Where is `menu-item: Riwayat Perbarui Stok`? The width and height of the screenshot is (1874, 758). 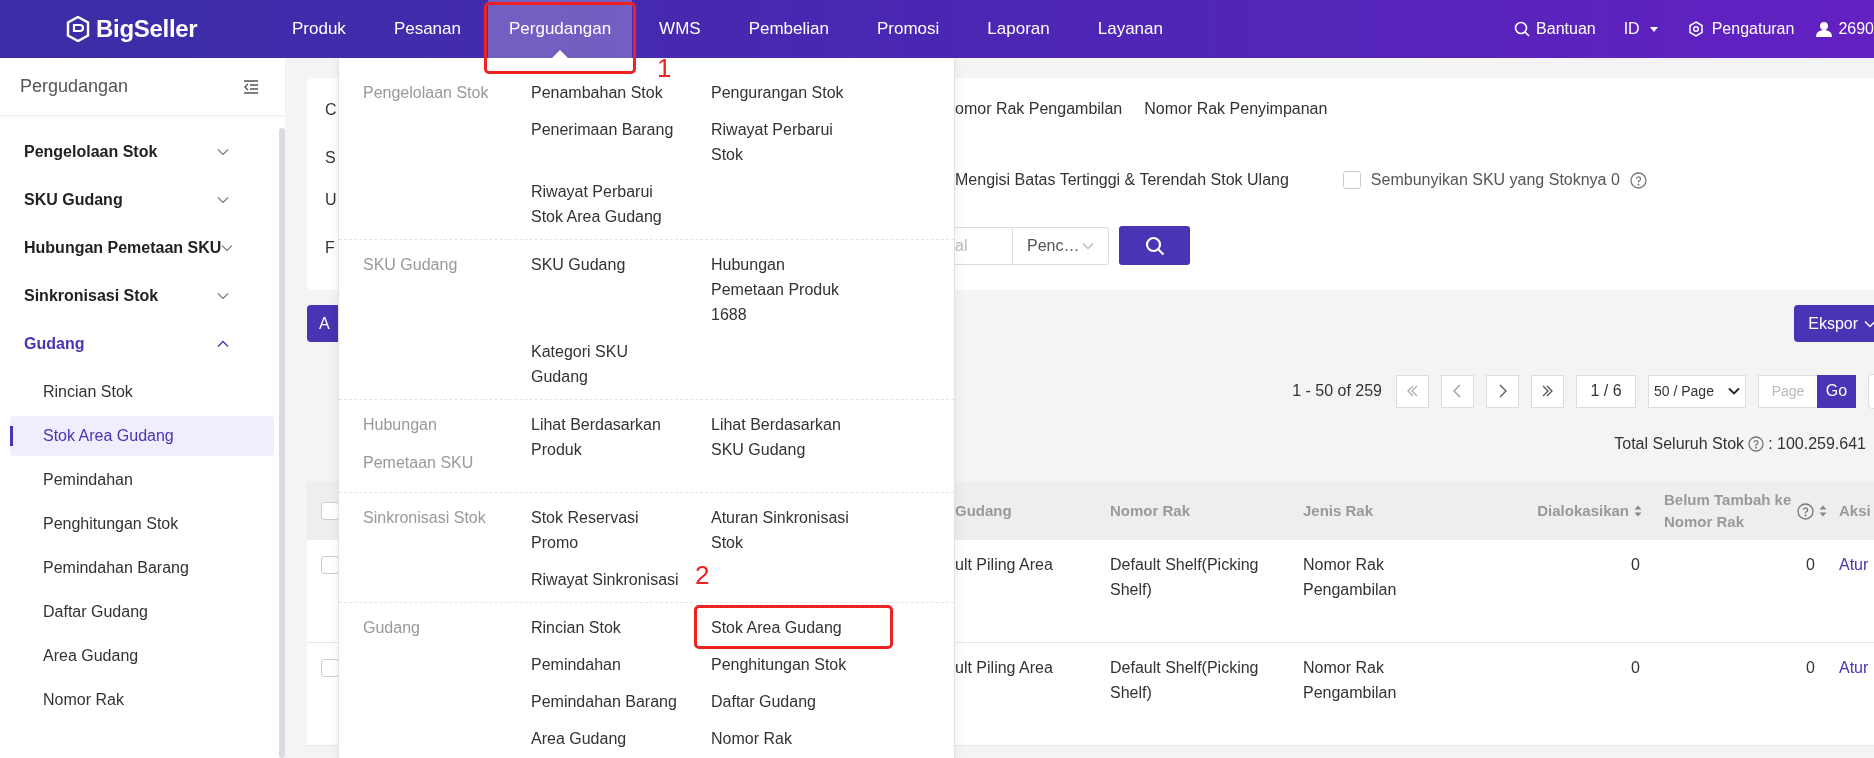
menu-item: Riwayat Perbarui Stok is located at coordinates (786, 142).